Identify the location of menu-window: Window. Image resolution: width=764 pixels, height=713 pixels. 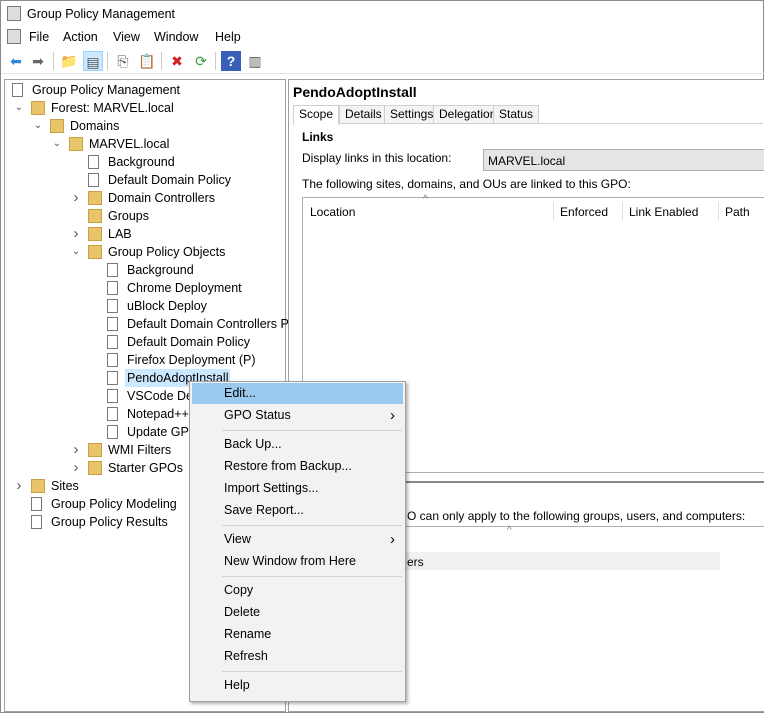
(176, 37).